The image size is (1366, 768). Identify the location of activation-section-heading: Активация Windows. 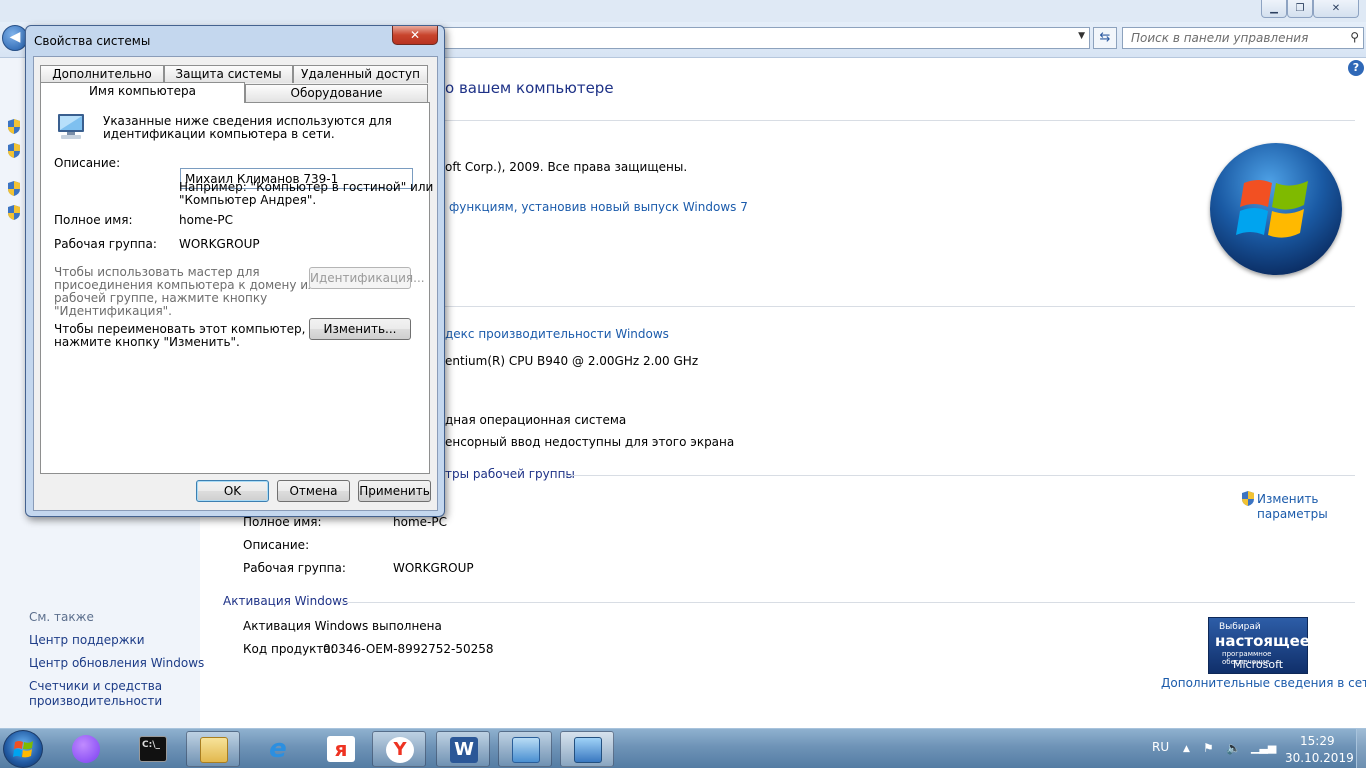
(286, 601).